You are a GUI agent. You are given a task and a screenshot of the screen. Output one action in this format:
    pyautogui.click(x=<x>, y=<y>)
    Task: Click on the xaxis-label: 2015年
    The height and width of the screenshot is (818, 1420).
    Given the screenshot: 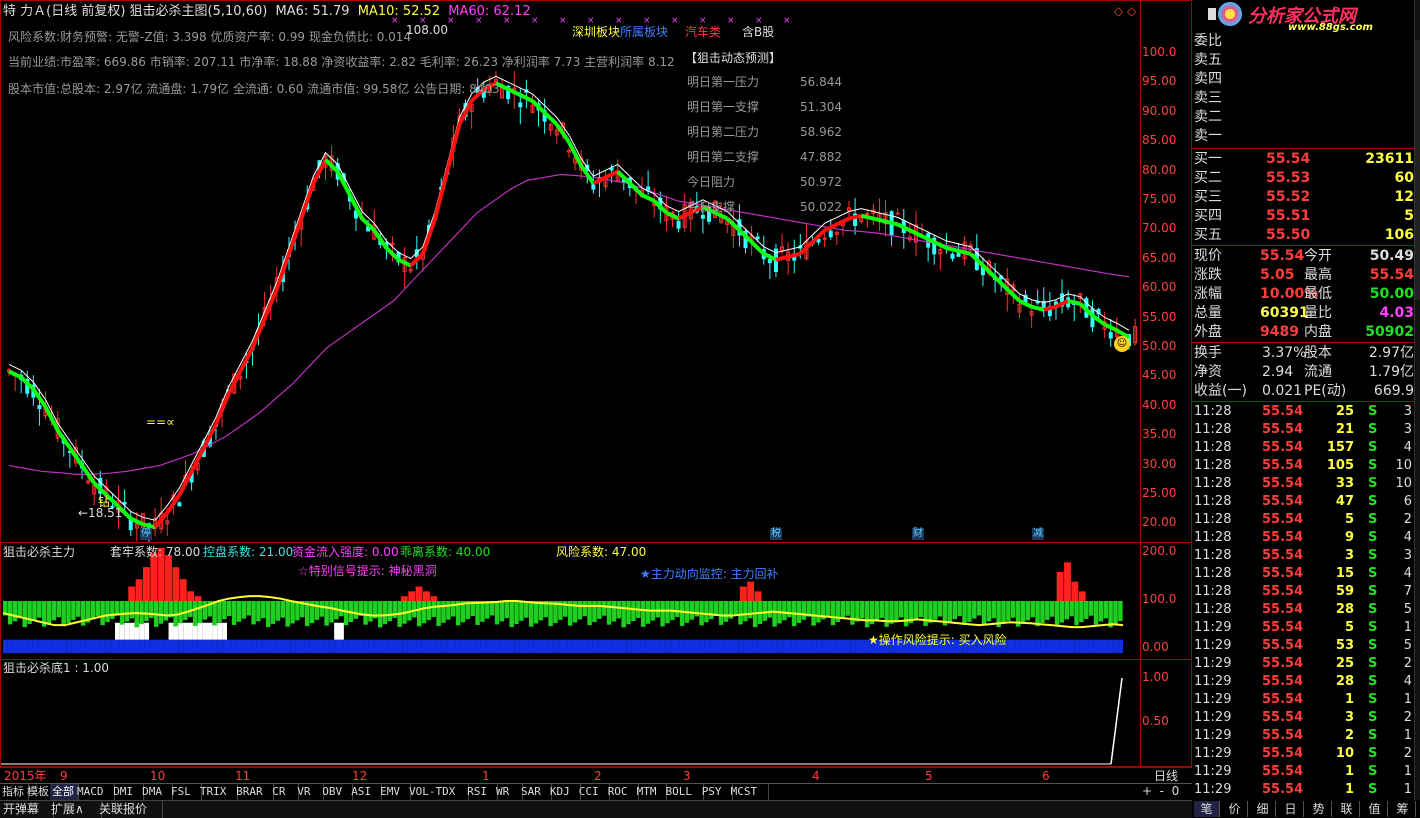 What is the action you would take?
    pyautogui.click(x=25, y=776)
    